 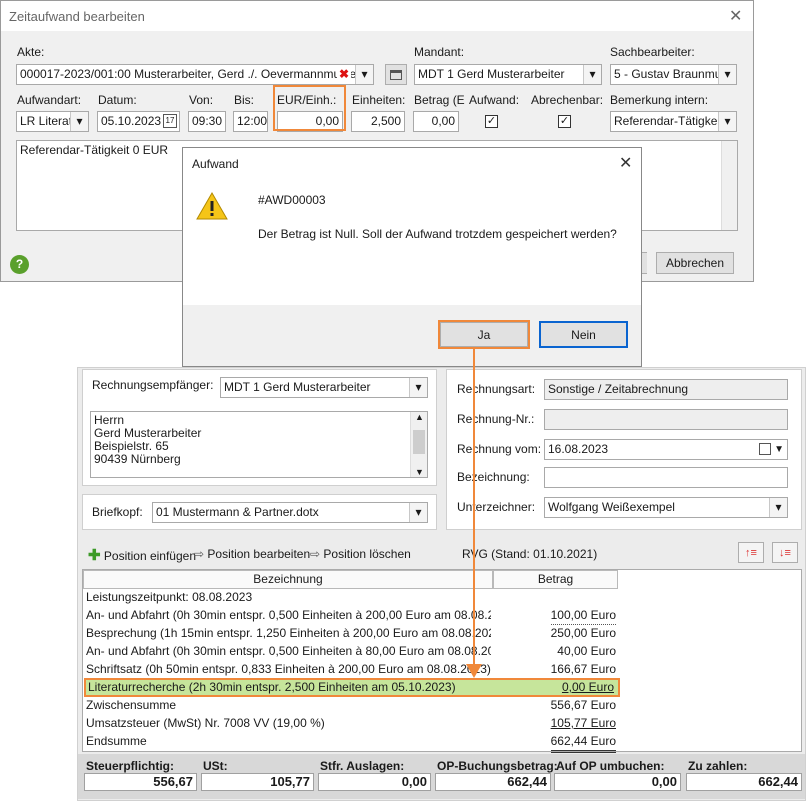 What do you see at coordinates (414, 781) in the screenshot?
I see `stfr-auslagen-value: 0,00` at bounding box center [414, 781].